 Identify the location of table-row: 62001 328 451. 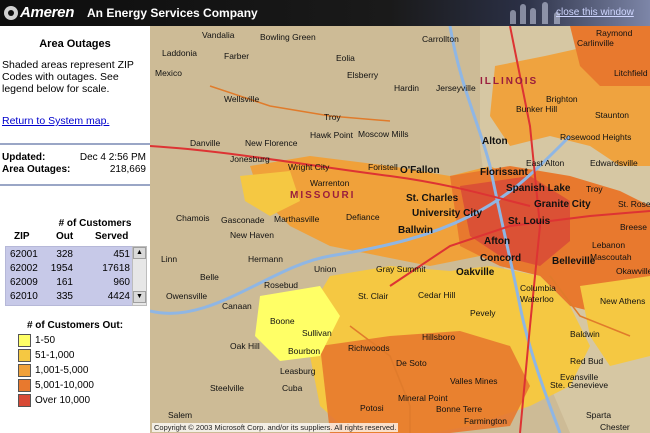
(69, 255).